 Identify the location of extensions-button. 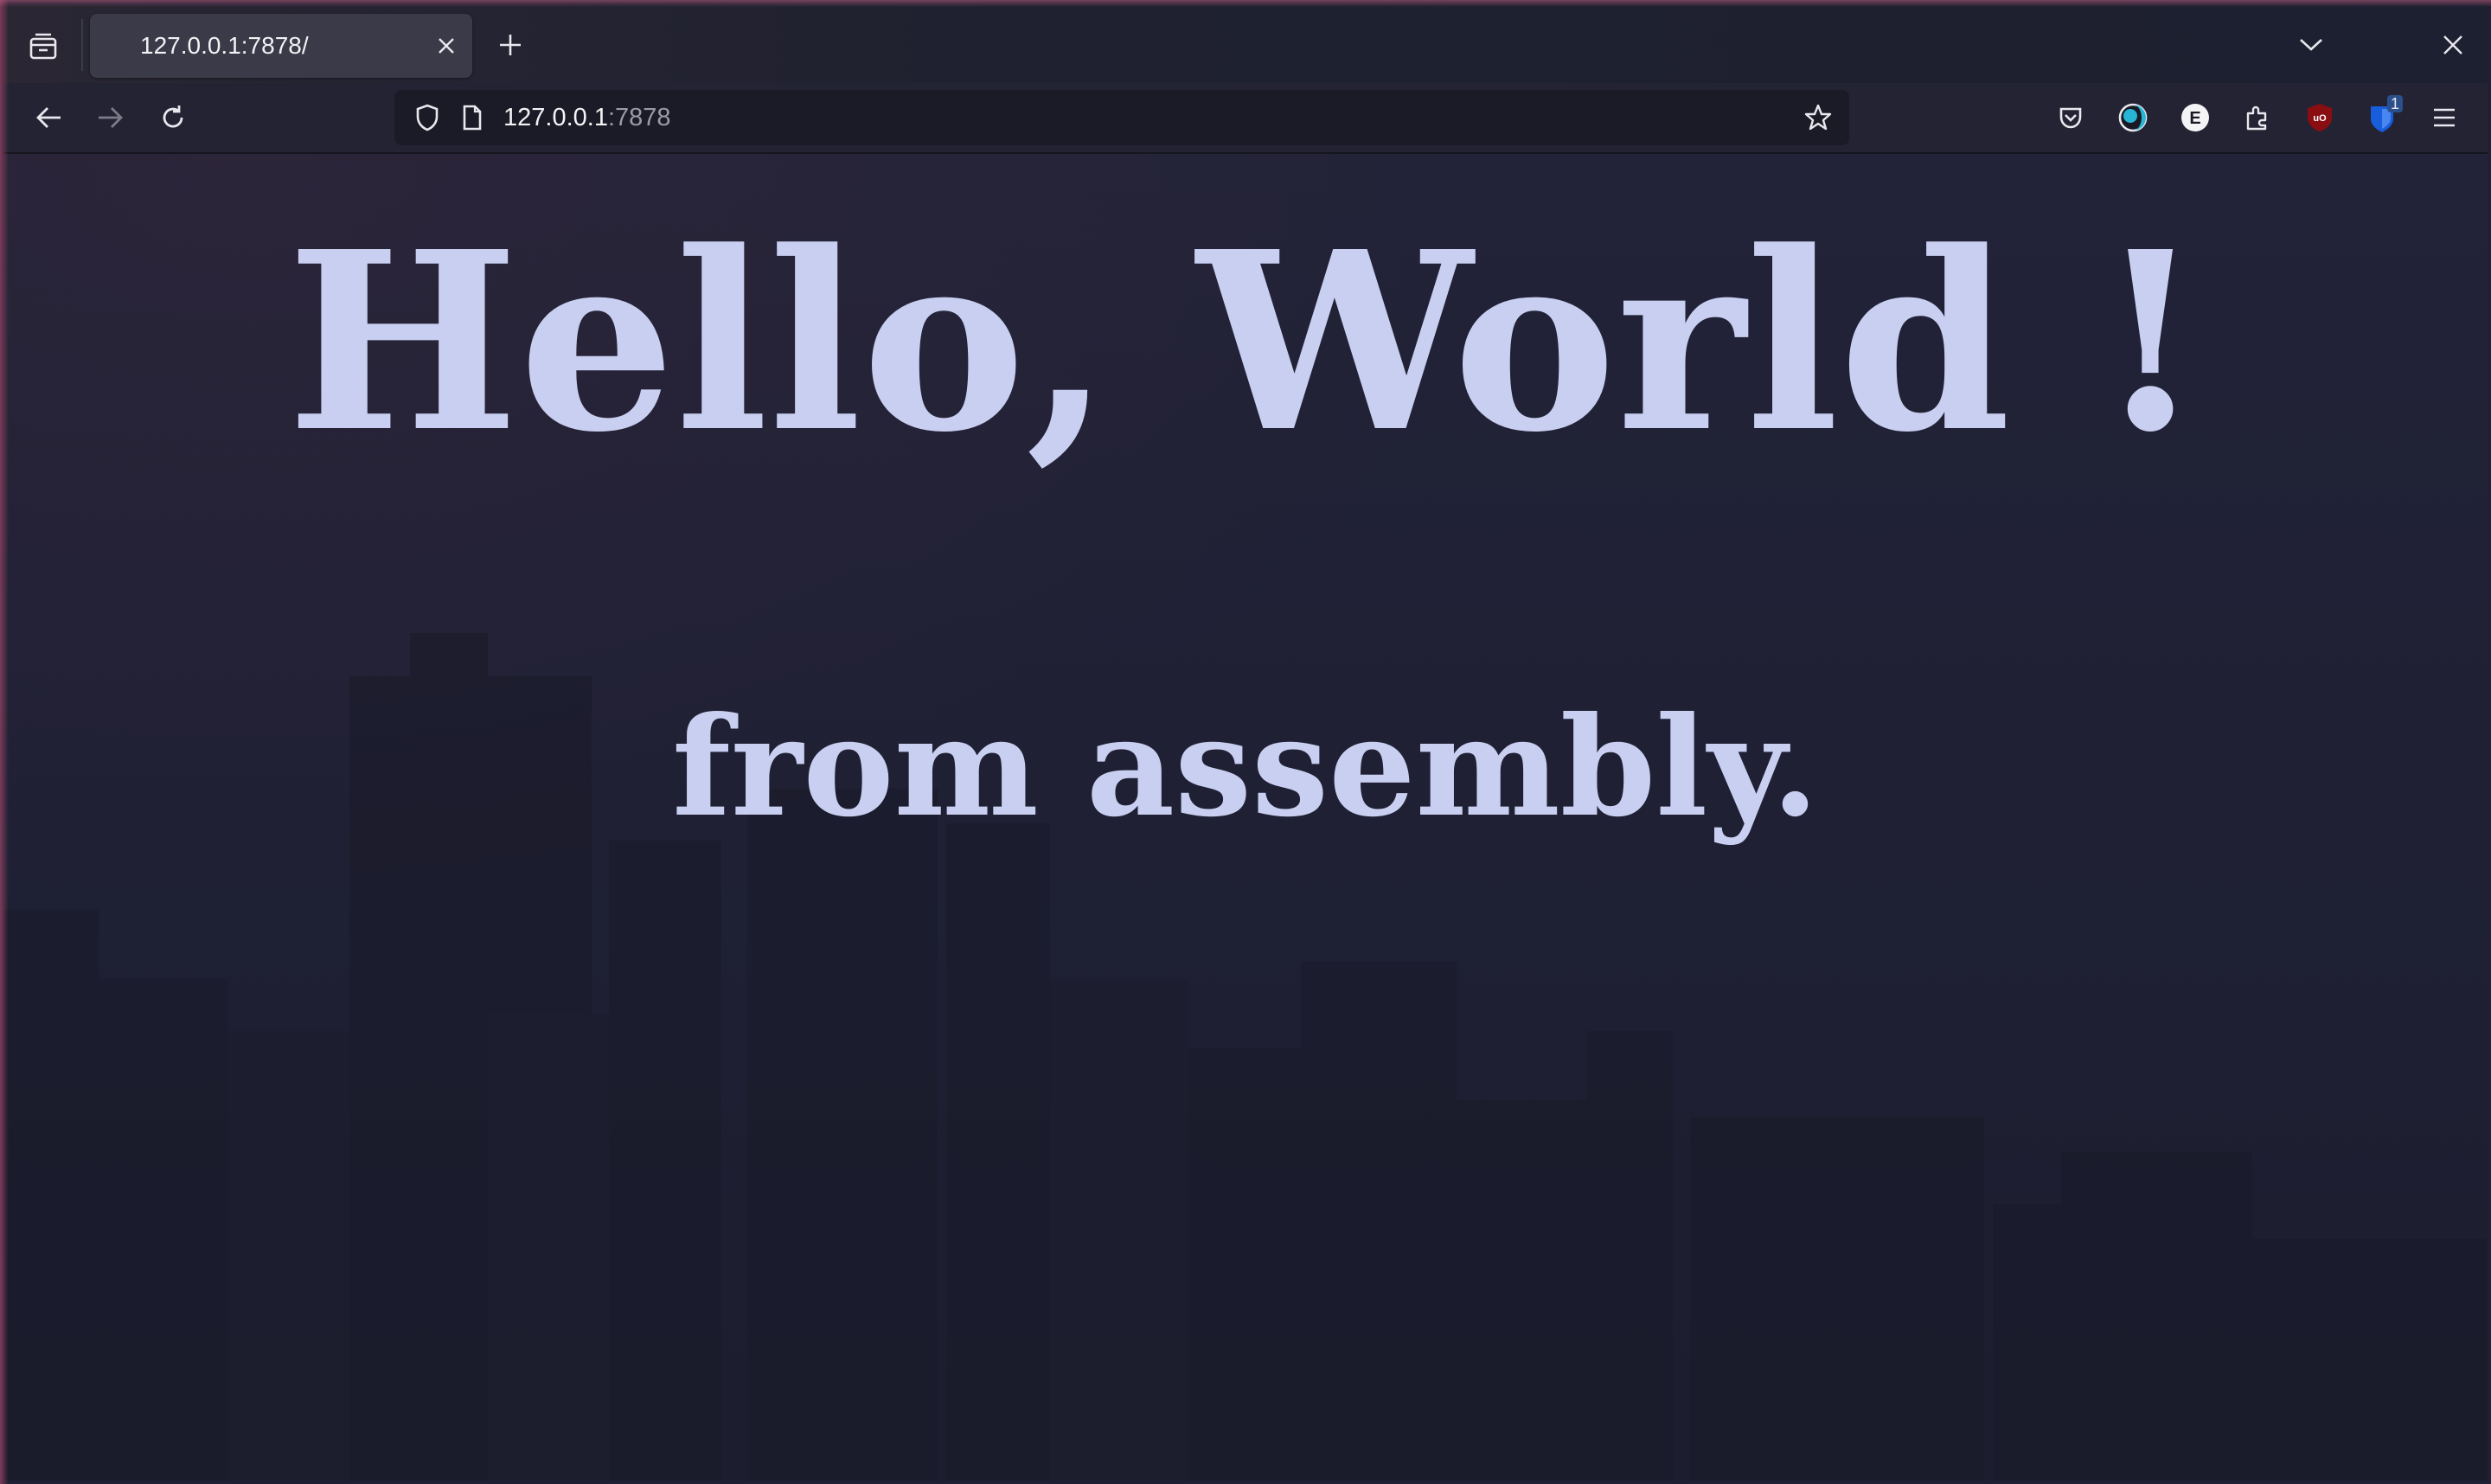
(2257, 118).